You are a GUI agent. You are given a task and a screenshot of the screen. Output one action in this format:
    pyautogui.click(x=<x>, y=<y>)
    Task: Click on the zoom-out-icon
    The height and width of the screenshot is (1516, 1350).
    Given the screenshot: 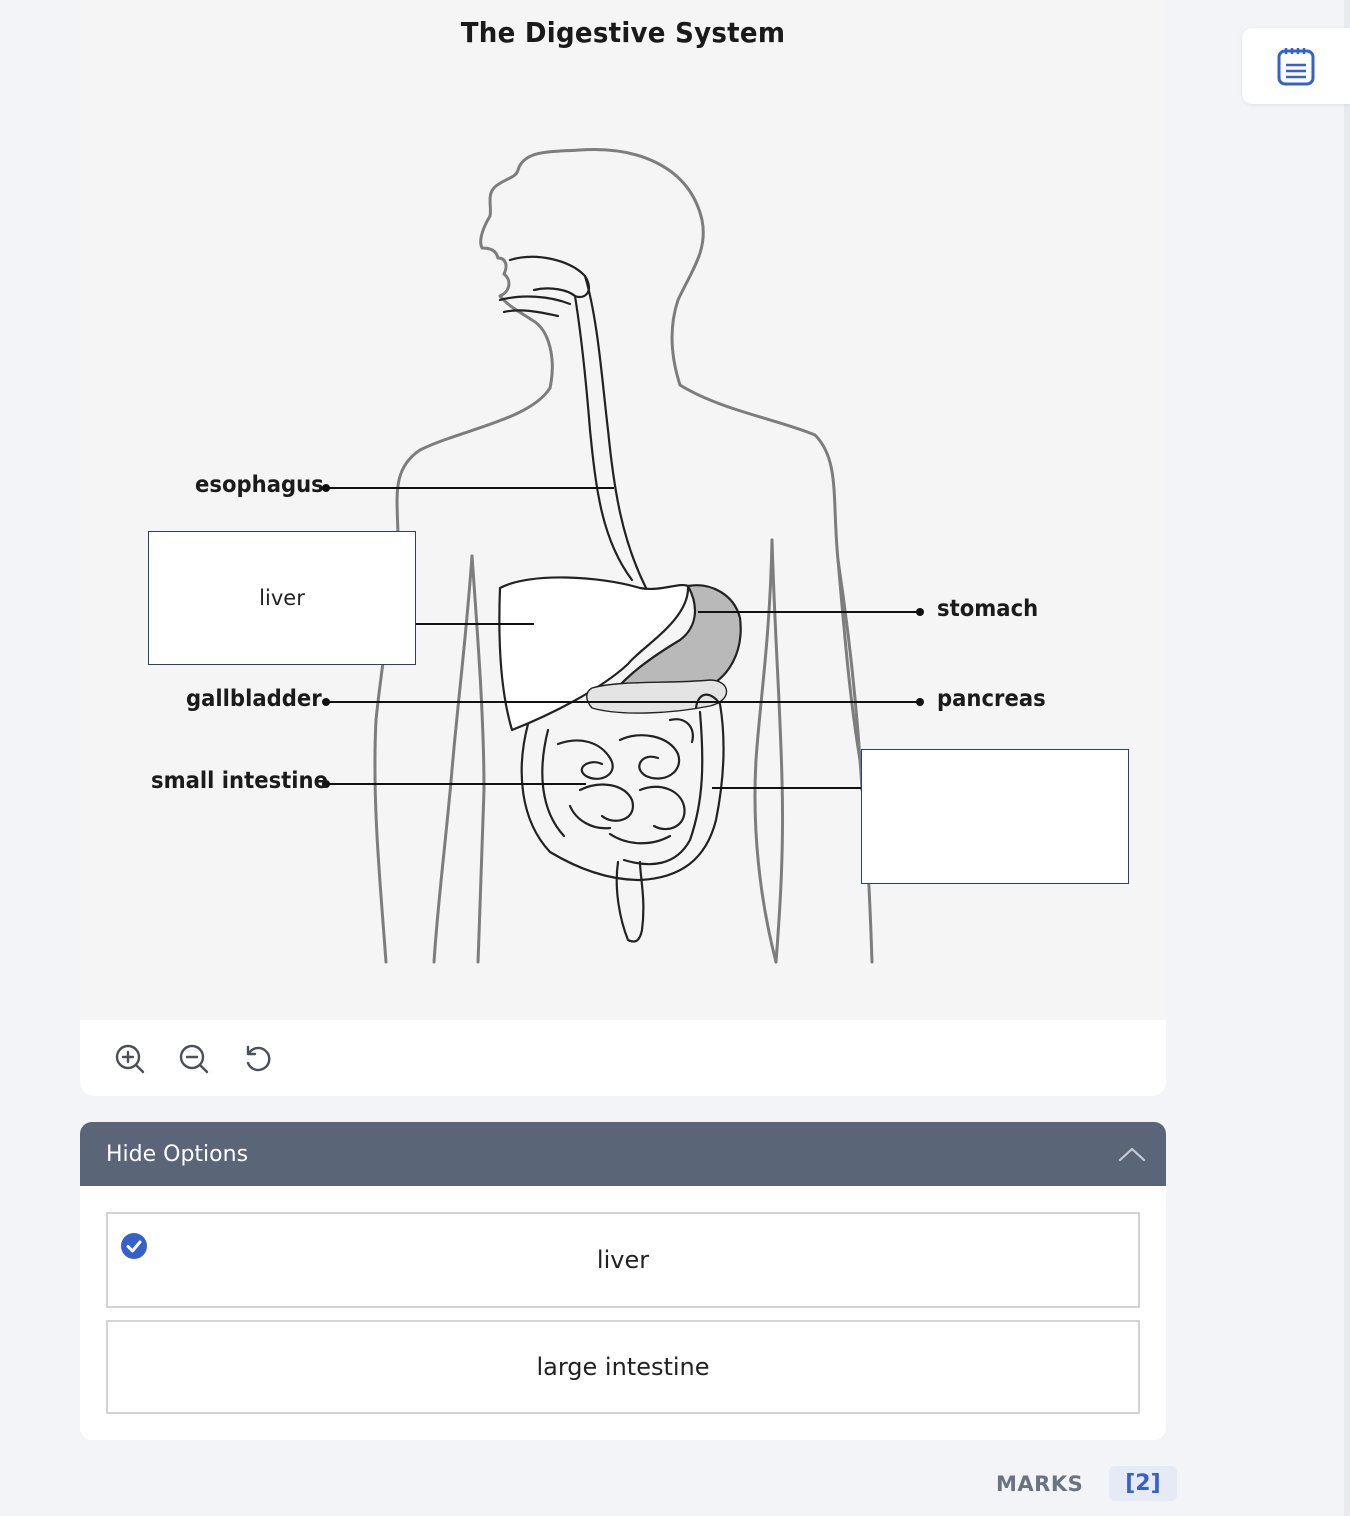 What is the action you would take?
    pyautogui.click(x=194, y=1059)
    